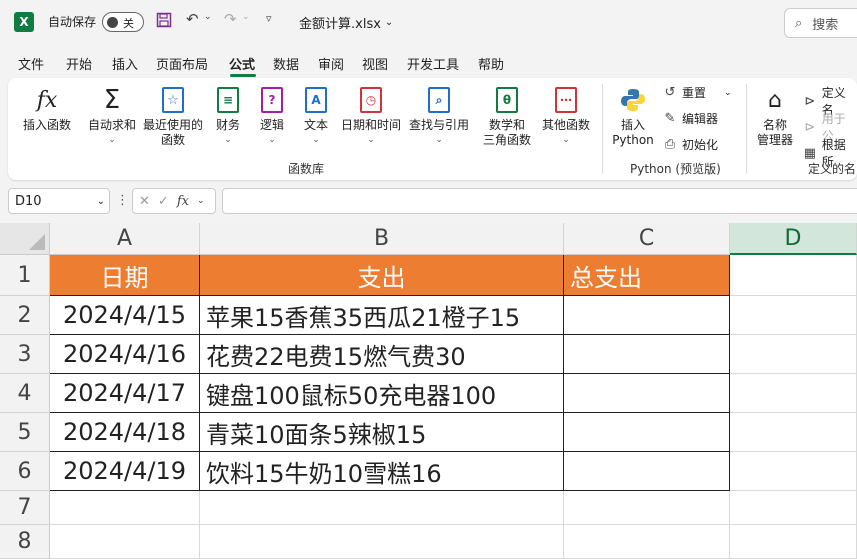 The image size is (857, 559). I want to click on lookup-button: ⌕ 查找与引用 ⌄, so click(439, 117).